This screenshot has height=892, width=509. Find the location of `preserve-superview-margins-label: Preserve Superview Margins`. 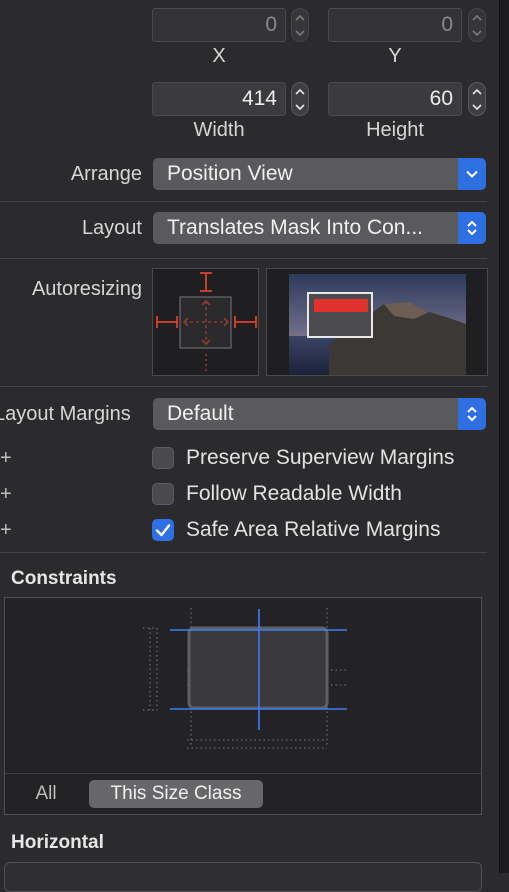

preserve-superview-margins-label: Preserve Superview Margins is located at coordinates (320, 457).